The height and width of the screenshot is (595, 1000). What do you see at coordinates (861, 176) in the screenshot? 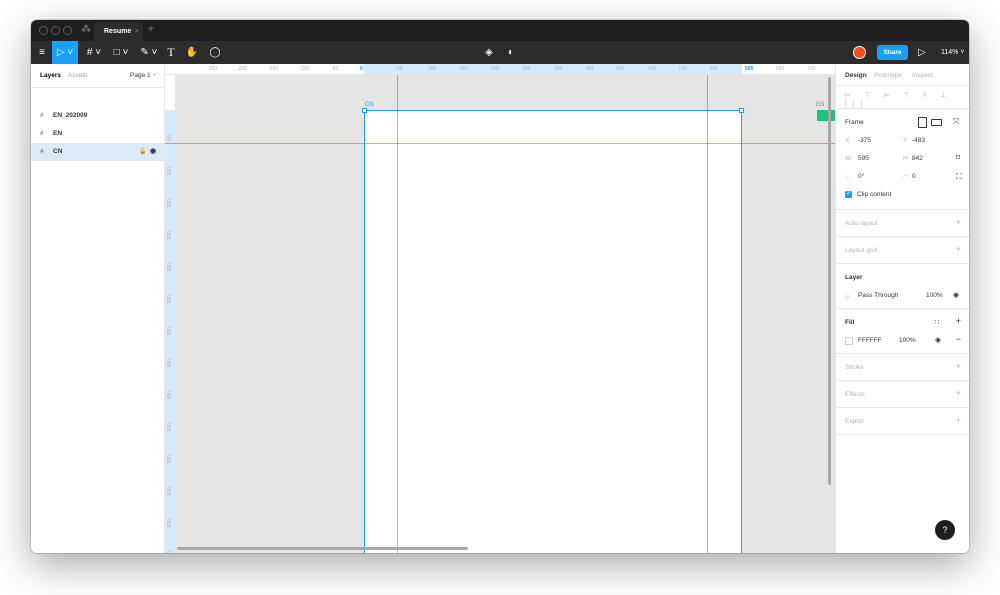
I see `rotation-input: 0°` at bounding box center [861, 176].